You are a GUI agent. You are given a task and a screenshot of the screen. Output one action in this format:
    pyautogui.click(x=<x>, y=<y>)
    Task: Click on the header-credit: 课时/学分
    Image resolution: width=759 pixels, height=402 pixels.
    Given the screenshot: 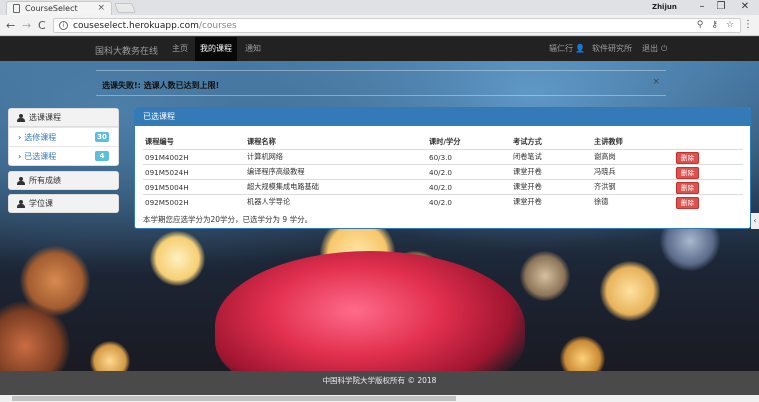 What is the action you would take?
    pyautogui.click(x=445, y=141)
    